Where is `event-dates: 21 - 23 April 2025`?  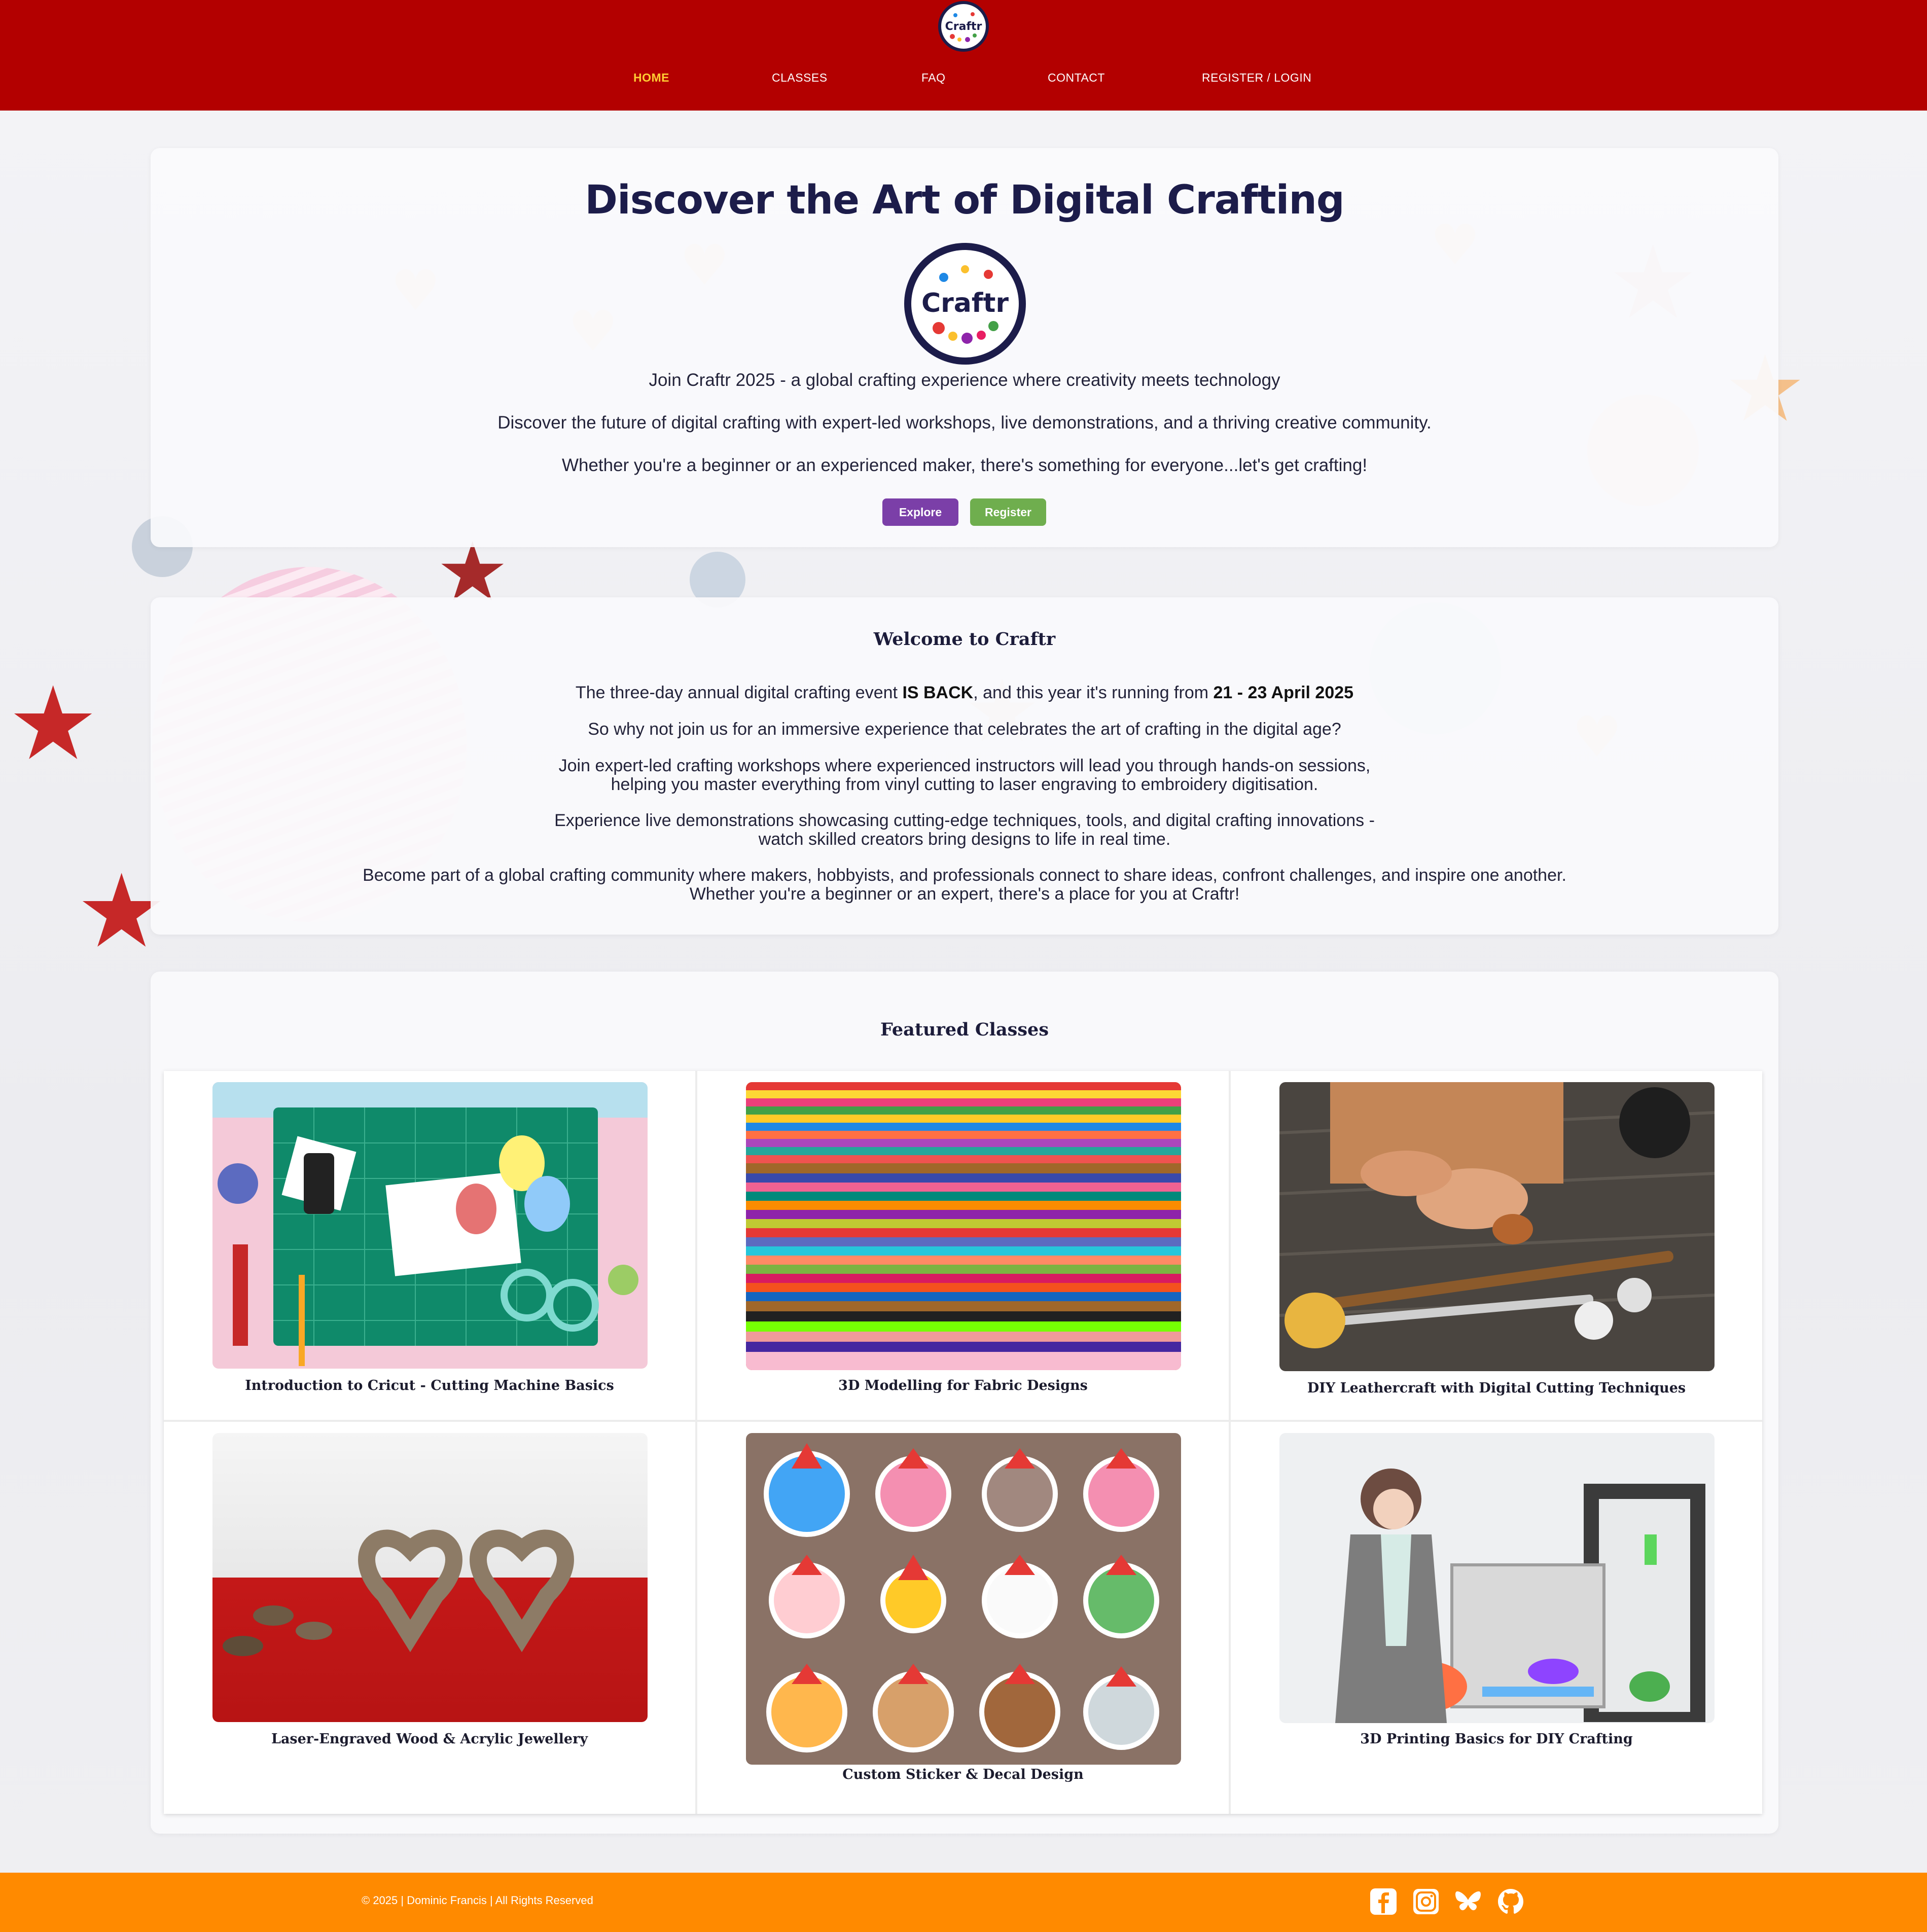 event-dates: 21 - 23 April 2025 is located at coordinates (1283, 692).